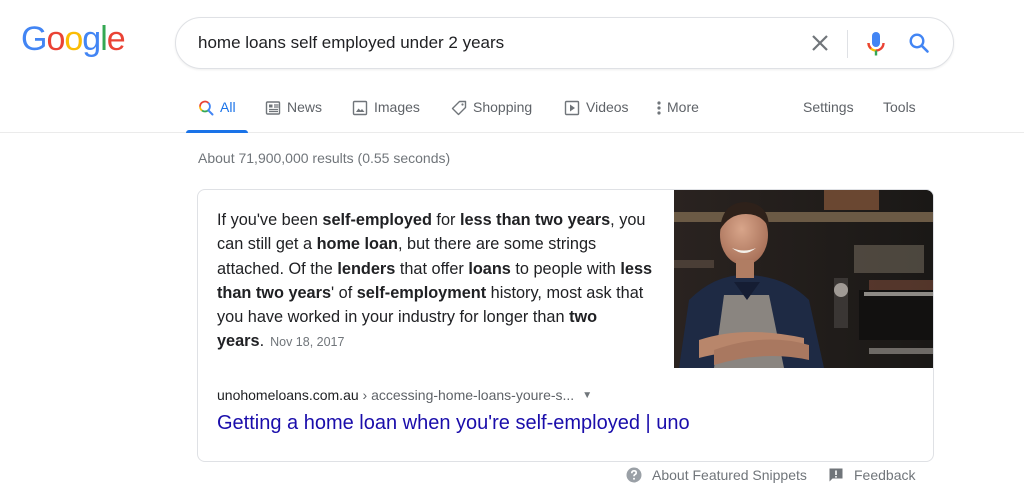 The width and height of the screenshot is (1024, 501). I want to click on tab-shopping: Shopping, so click(491, 110).